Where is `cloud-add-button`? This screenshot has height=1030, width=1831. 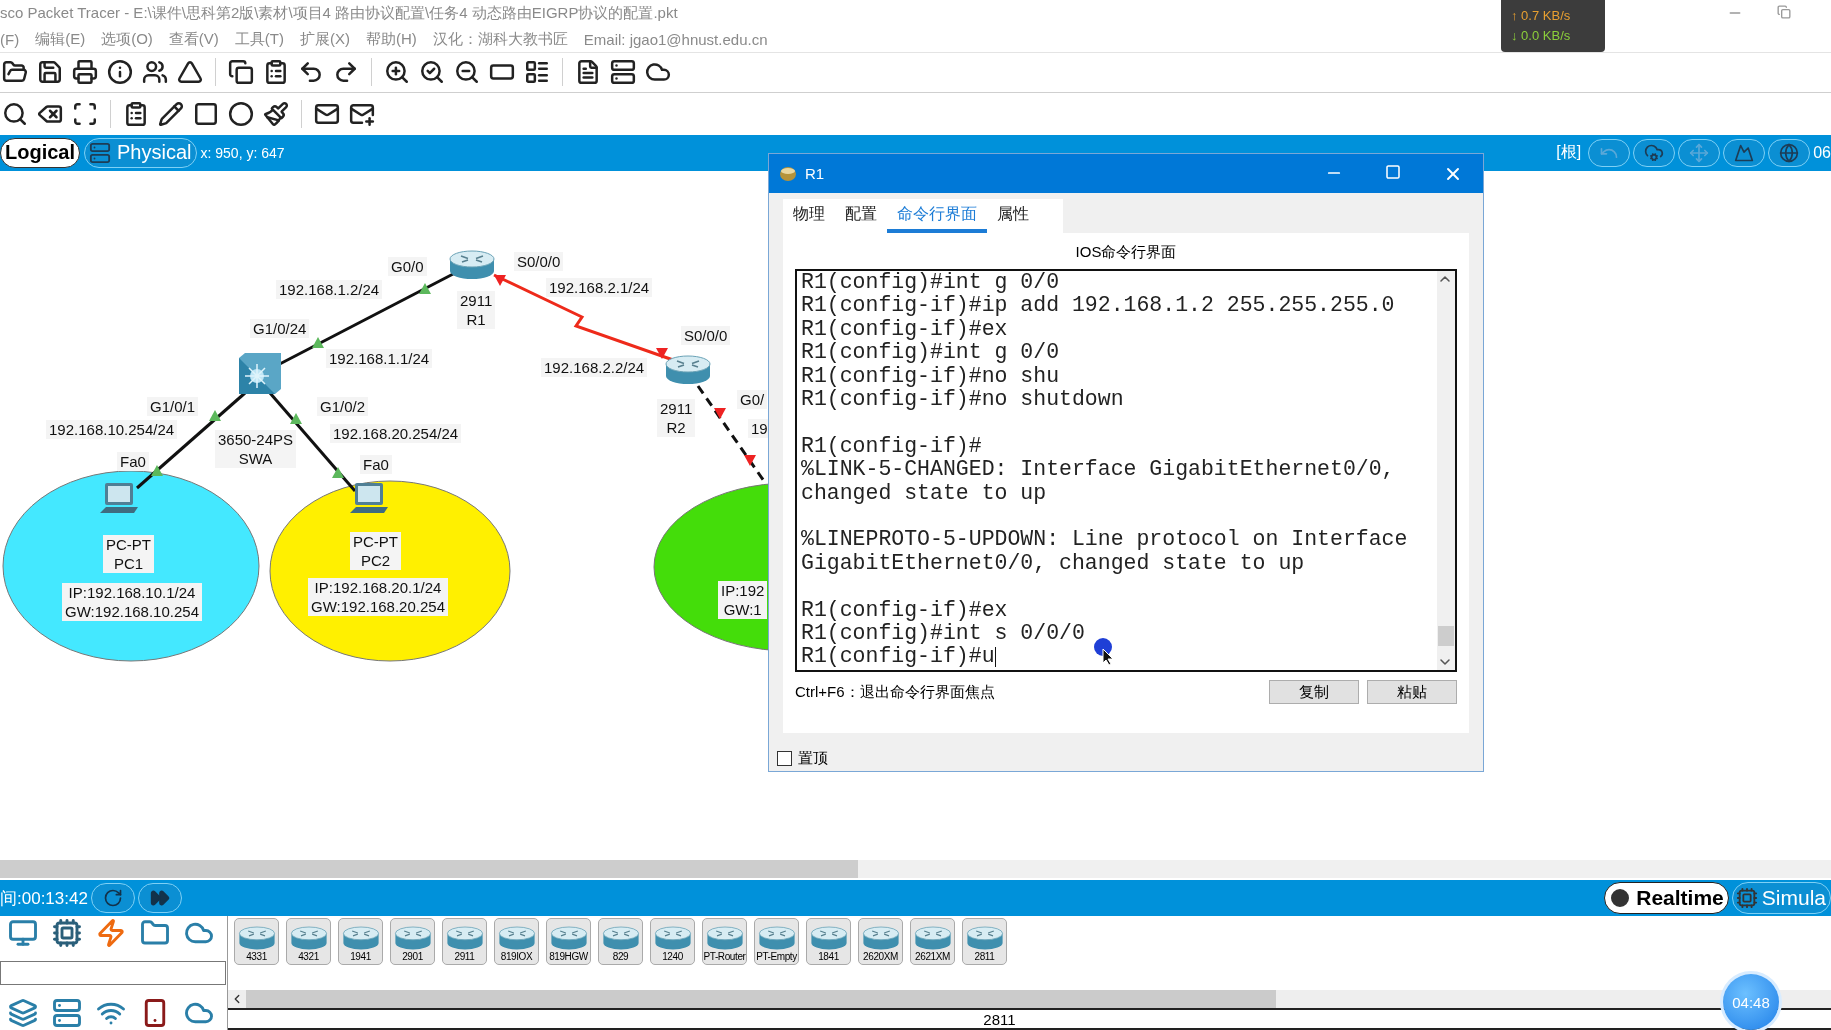
cloud-add-button is located at coordinates (1654, 152).